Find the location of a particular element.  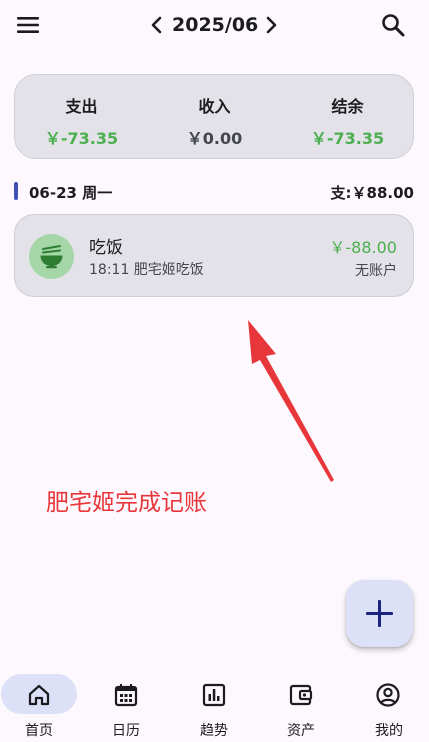

annotation-arrow is located at coordinates (290, 401).